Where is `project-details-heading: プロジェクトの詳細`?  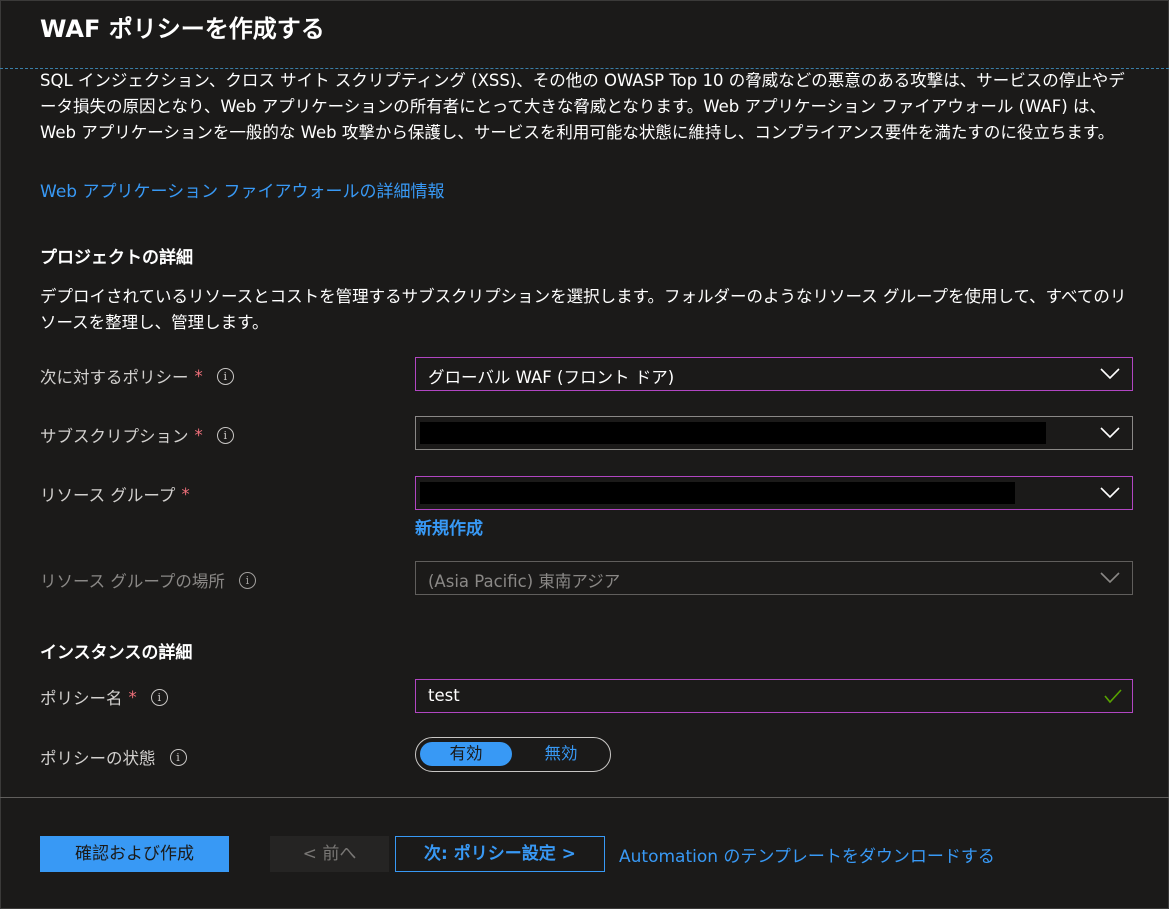 project-details-heading: プロジェクトの詳細 is located at coordinates (116, 258).